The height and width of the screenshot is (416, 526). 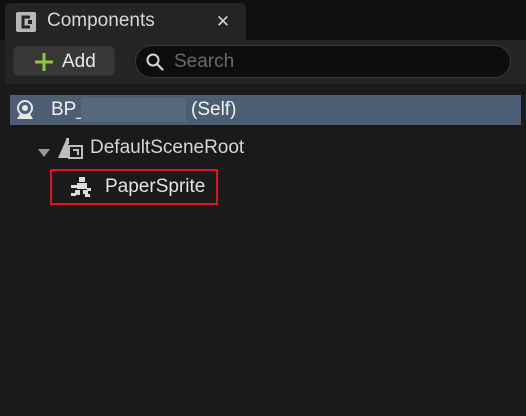 What do you see at coordinates (265, 110) in the screenshot?
I see `tree-row-self: BP_ (Self)` at bounding box center [265, 110].